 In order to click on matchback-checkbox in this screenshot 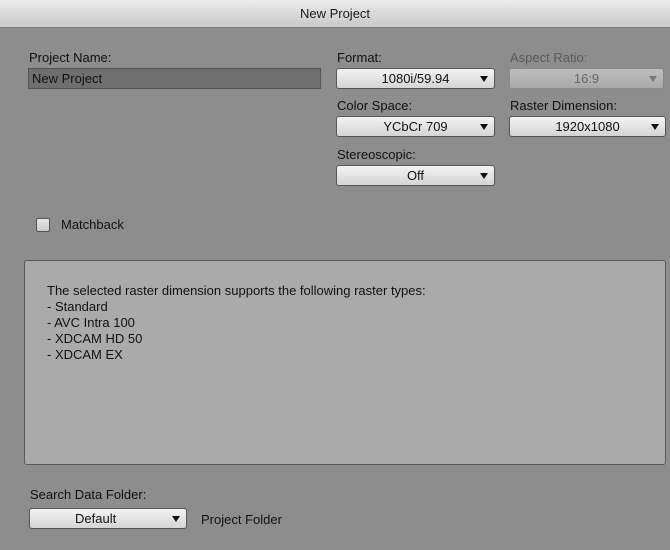, I will do `click(43, 225)`.